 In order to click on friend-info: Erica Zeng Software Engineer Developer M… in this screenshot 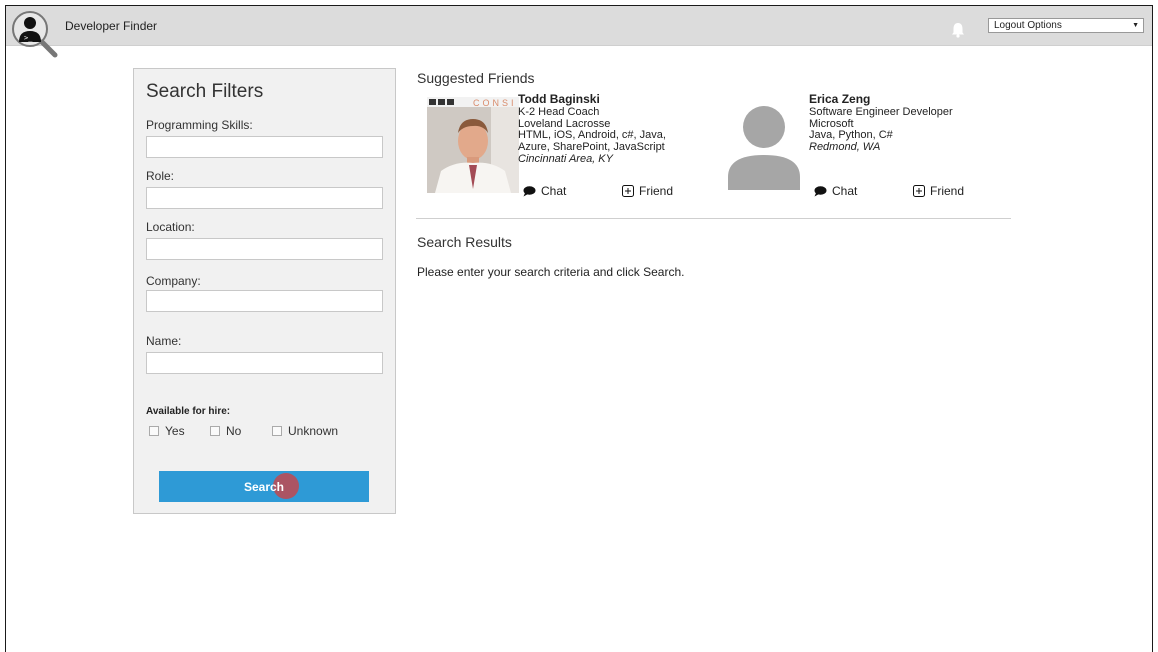, I will do `click(881, 123)`.